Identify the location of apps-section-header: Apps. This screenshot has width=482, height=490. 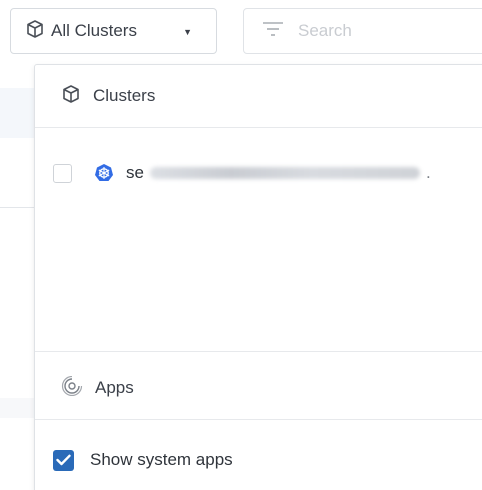
(258, 388).